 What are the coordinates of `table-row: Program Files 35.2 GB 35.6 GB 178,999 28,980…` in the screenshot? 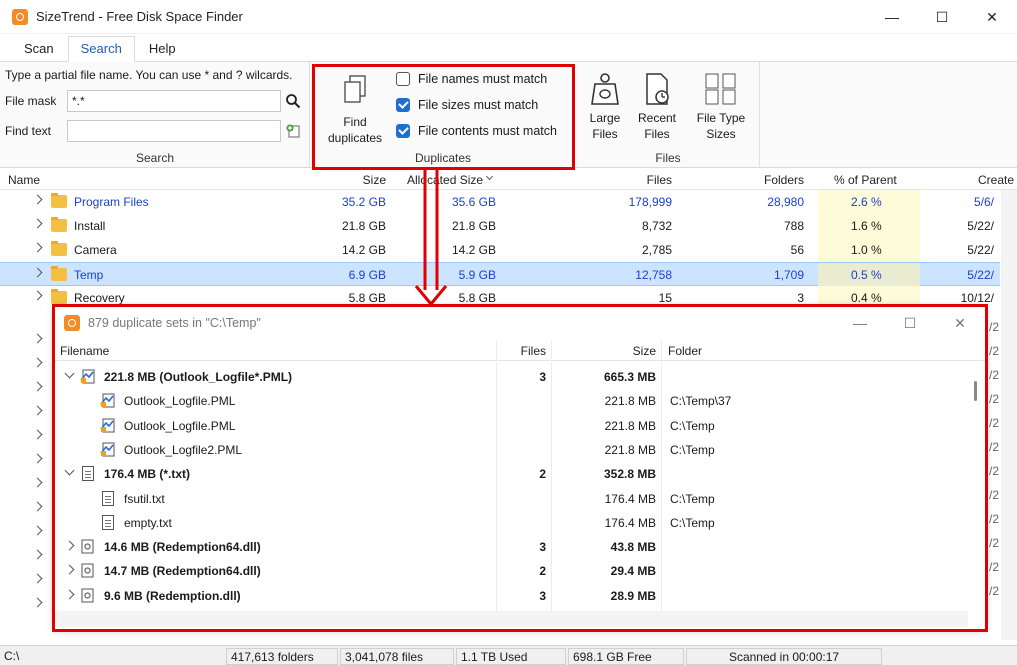 It's located at (500, 202).